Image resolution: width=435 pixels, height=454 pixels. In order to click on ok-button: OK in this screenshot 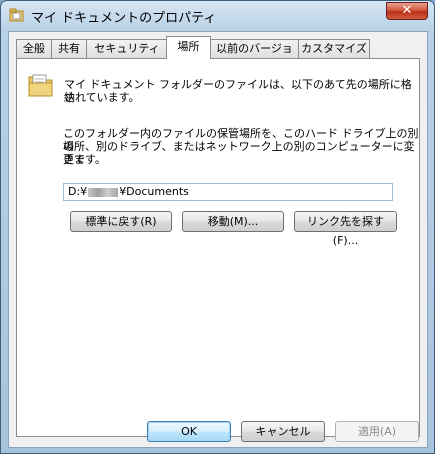, I will do `click(189, 431)`.